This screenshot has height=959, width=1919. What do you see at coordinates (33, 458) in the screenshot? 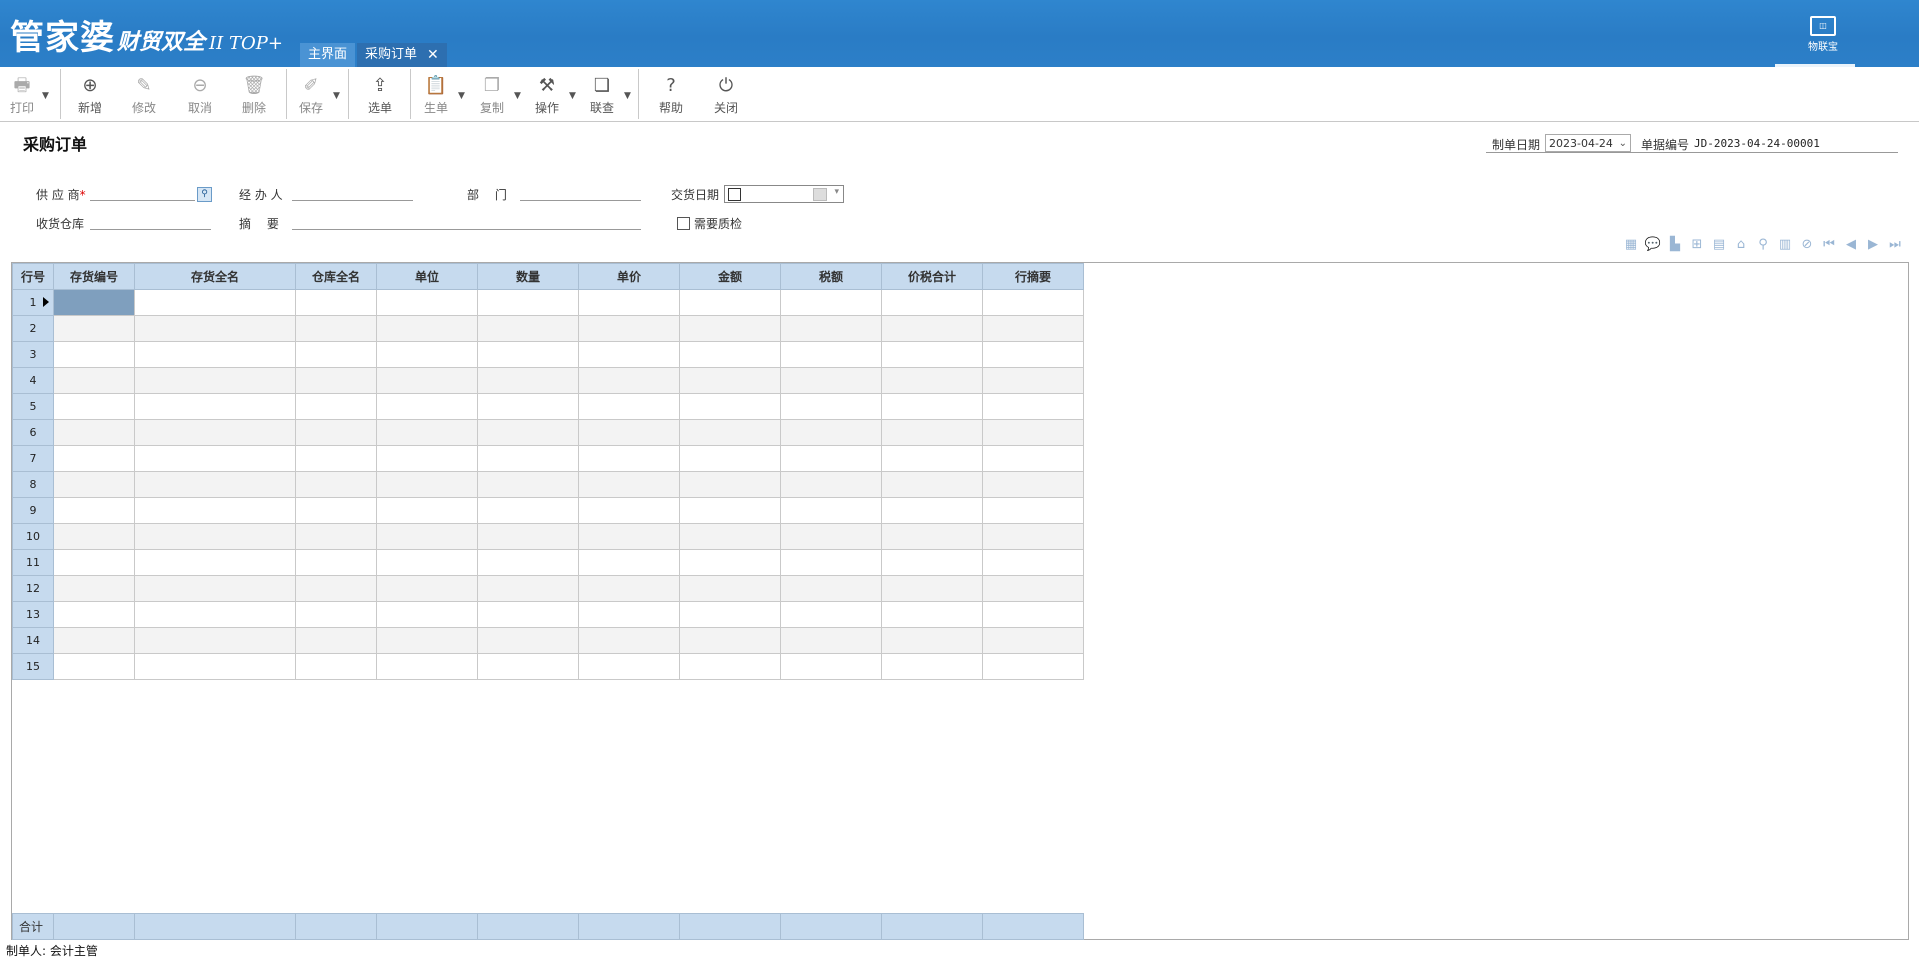
I see `row-number: 7` at bounding box center [33, 458].